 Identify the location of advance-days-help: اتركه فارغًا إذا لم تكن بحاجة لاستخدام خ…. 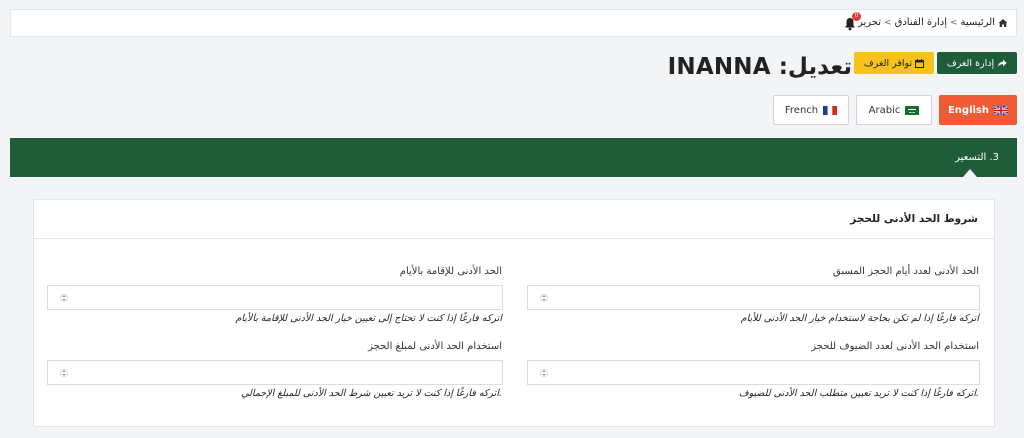
(859, 318).